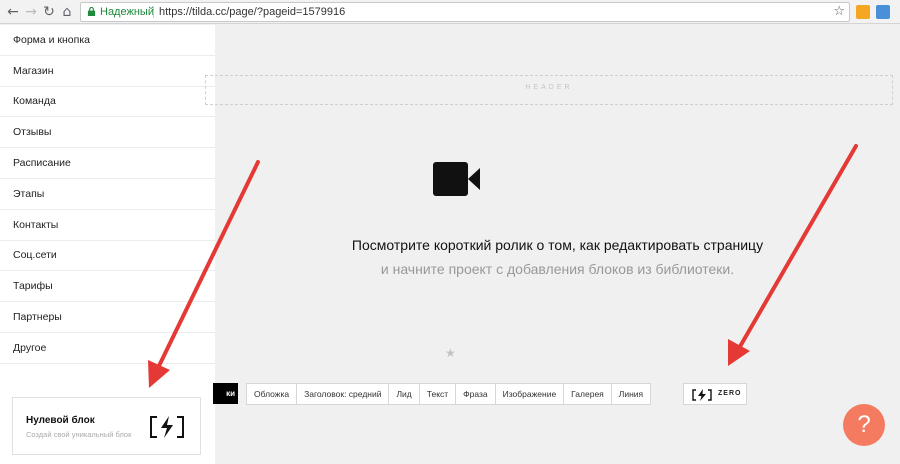 This screenshot has height=464, width=900. What do you see at coordinates (13, 12) in the screenshot?
I see `back-arrow-icon: ←` at bounding box center [13, 12].